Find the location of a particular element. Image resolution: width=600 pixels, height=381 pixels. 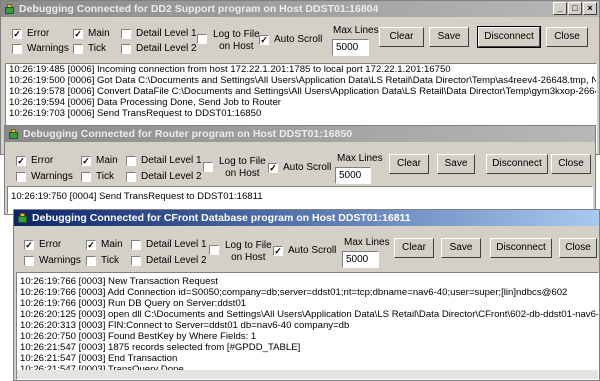

log-line: 10:26:21:547 [0003] End Transaction is located at coordinates (99, 358).